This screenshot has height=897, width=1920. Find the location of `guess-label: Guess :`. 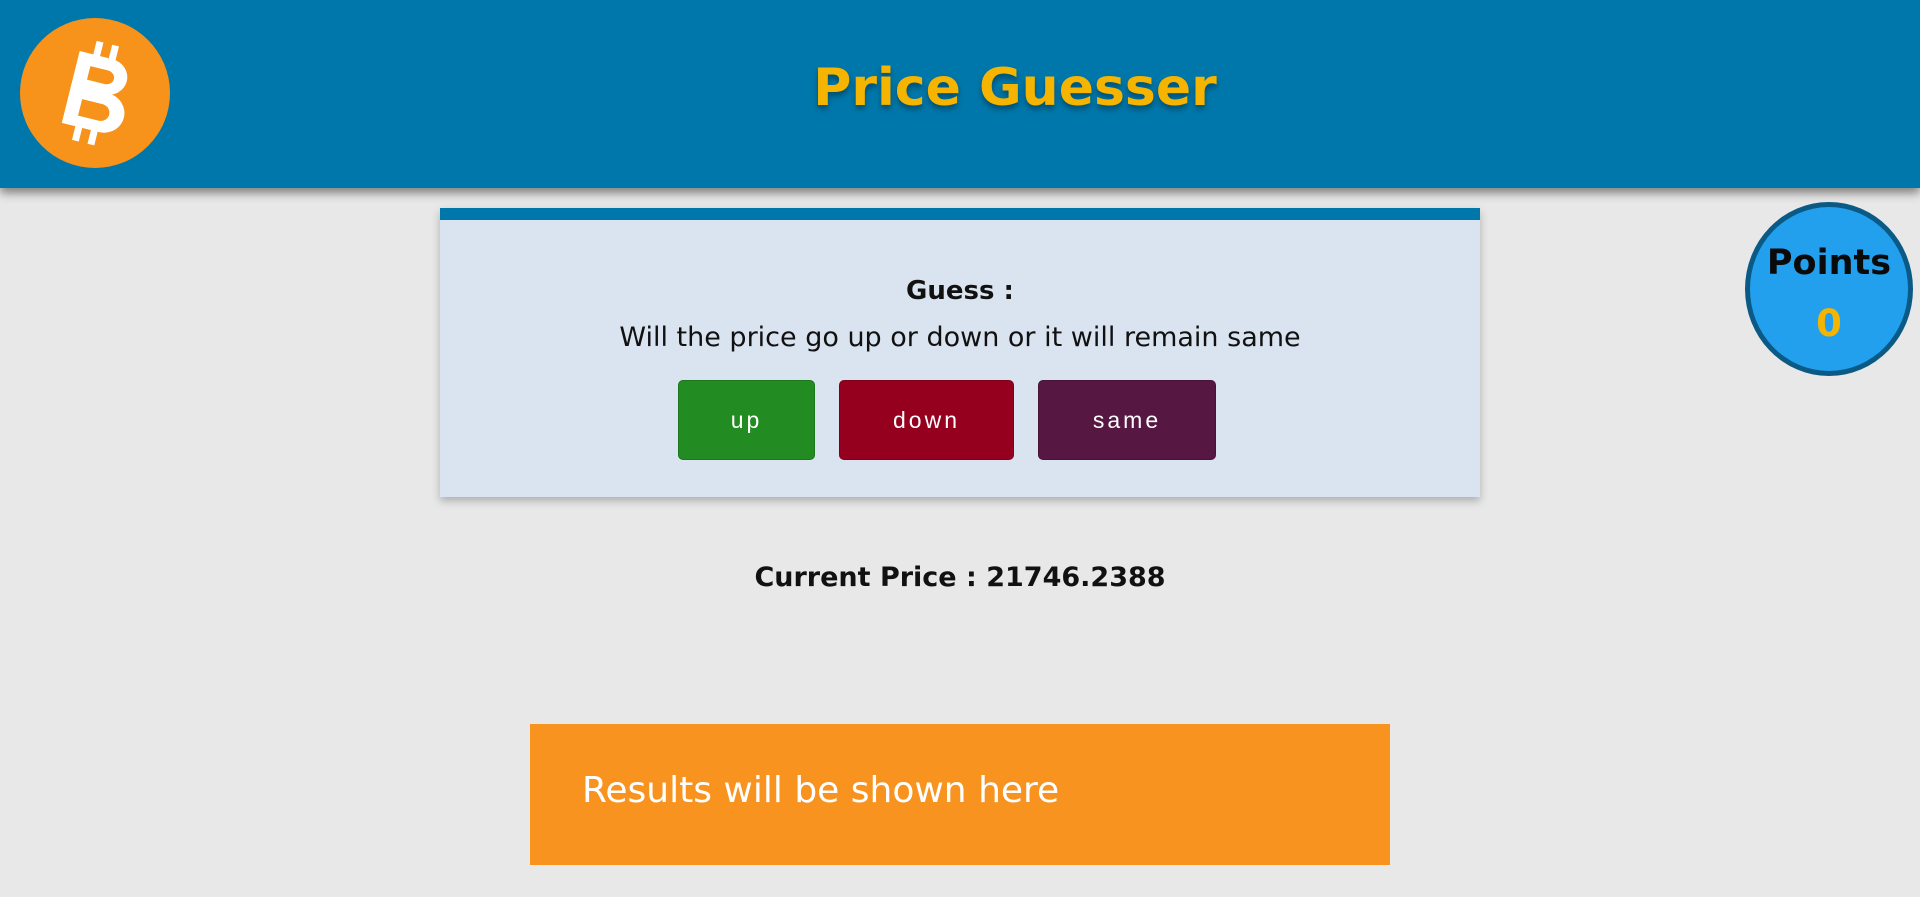

guess-label: Guess : is located at coordinates (960, 291).